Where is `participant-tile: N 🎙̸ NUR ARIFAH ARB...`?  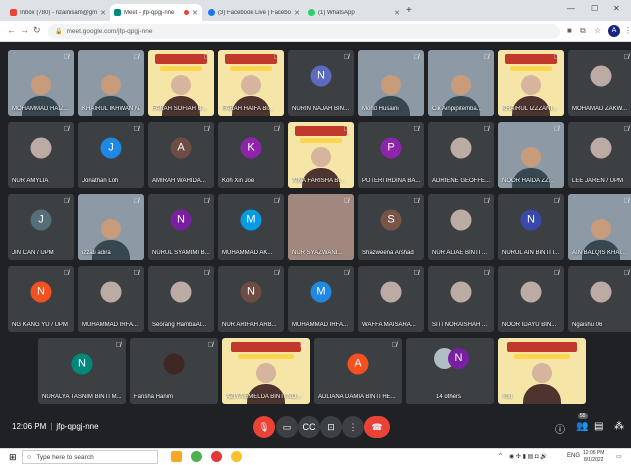
participant-tile: N 🎙̸ NUR ARIFAH ARB... is located at coordinates (251, 299).